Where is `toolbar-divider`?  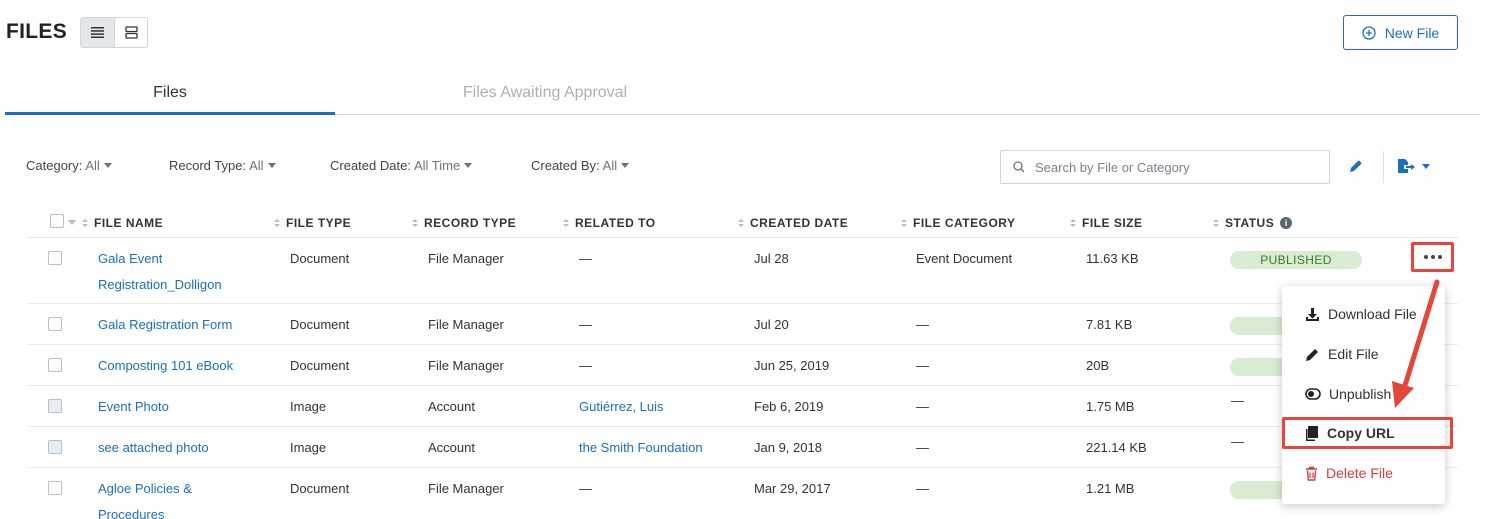 toolbar-divider is located at coordinates (1383, 167).